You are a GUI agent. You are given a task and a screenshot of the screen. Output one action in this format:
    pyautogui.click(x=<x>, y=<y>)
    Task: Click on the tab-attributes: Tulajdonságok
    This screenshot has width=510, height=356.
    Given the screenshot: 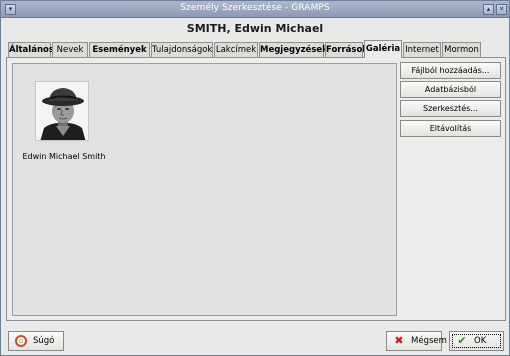 What is the action you would take?
    pyautogui.click(x=182, y=50)
    